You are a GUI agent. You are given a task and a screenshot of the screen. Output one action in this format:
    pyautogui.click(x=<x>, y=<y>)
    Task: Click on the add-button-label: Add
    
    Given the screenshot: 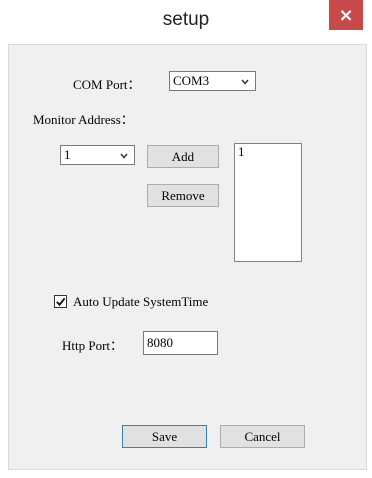 What is the action you would take?
    pyautogui.click(x=183, y=156)
    